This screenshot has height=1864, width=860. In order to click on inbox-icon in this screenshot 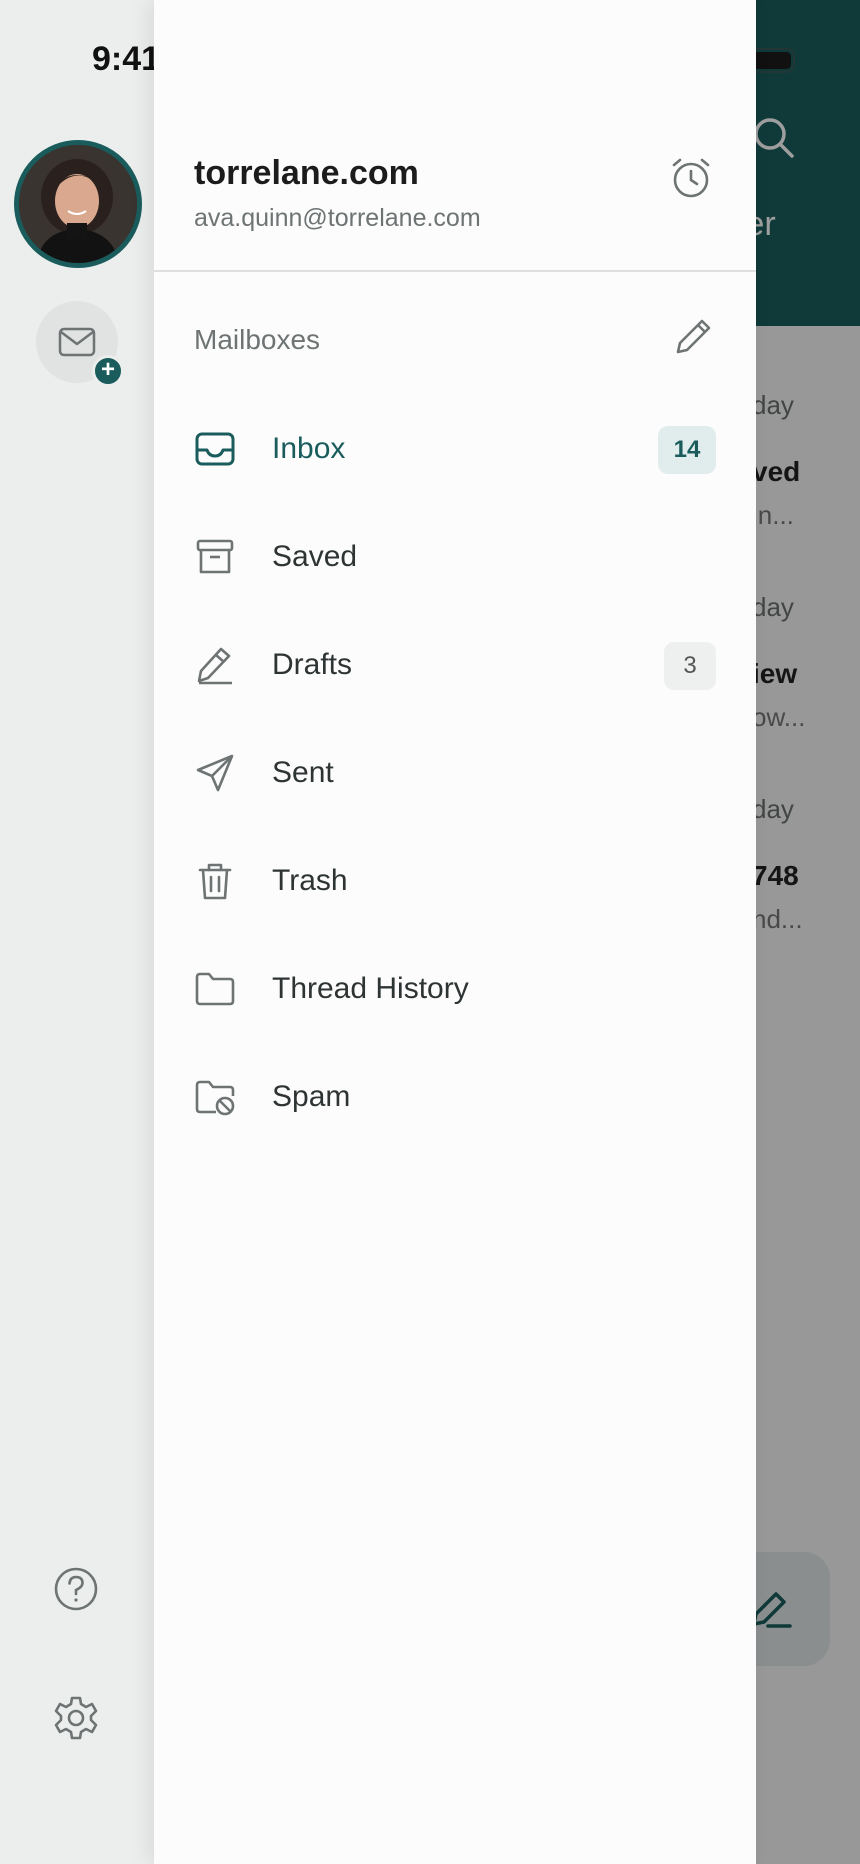, I will do `click(215, 449)`.